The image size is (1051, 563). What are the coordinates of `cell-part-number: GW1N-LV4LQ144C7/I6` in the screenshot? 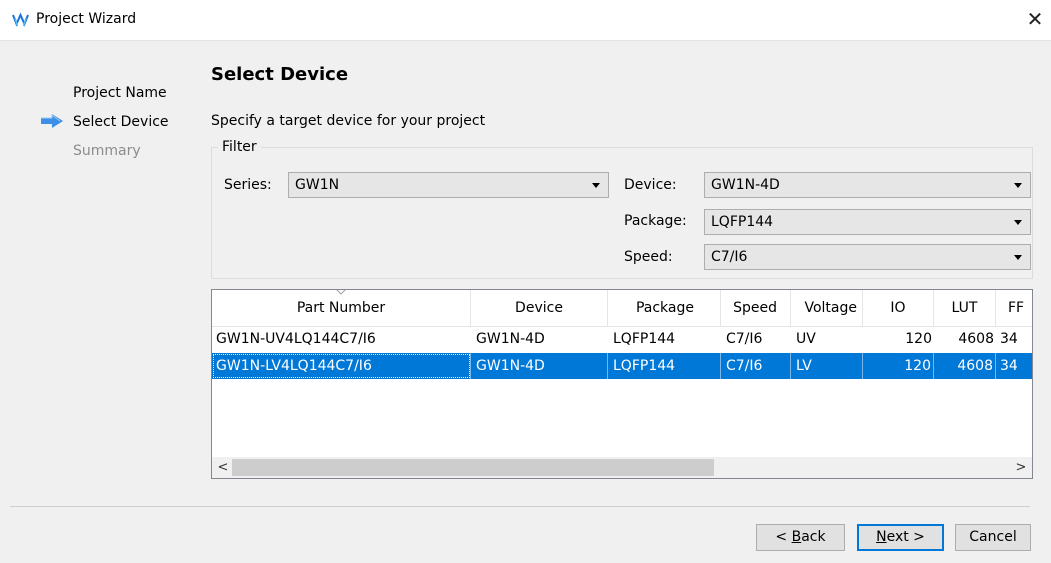 It's located at (341, 366).